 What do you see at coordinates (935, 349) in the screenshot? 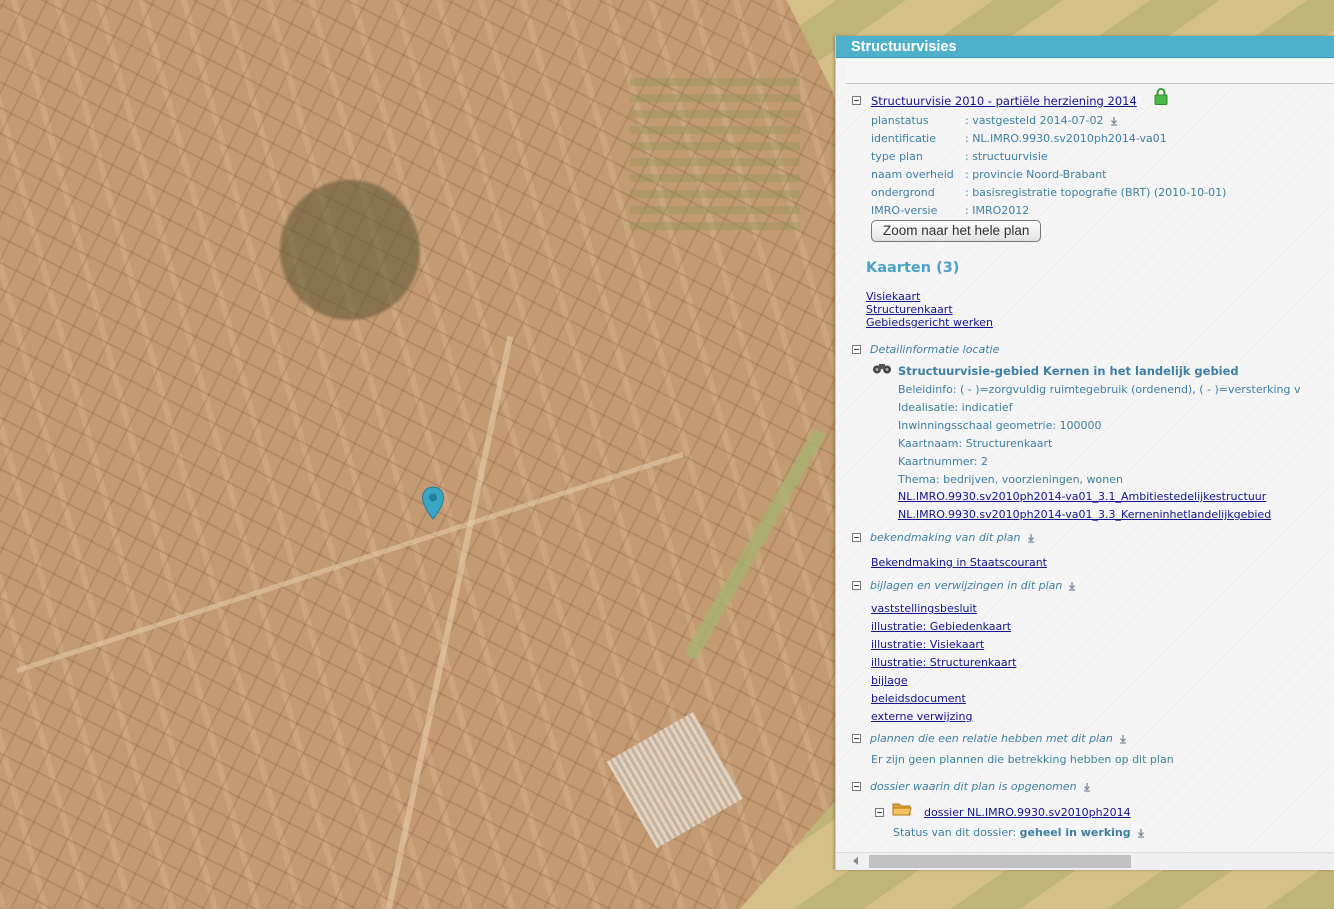
I see `detail-heading: Detailinformatie locatie` at bounding box center [935, 349].